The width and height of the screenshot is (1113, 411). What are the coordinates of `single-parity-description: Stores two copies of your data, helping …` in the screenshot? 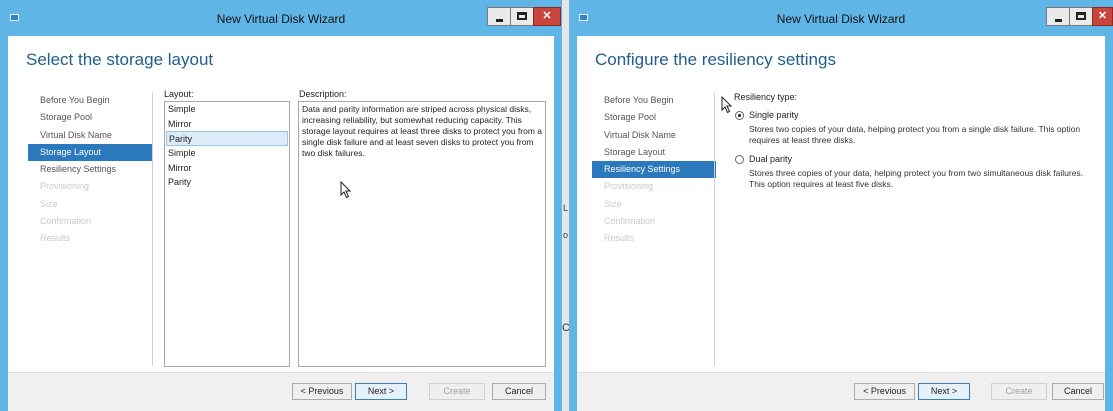 It's located at (915, 134).